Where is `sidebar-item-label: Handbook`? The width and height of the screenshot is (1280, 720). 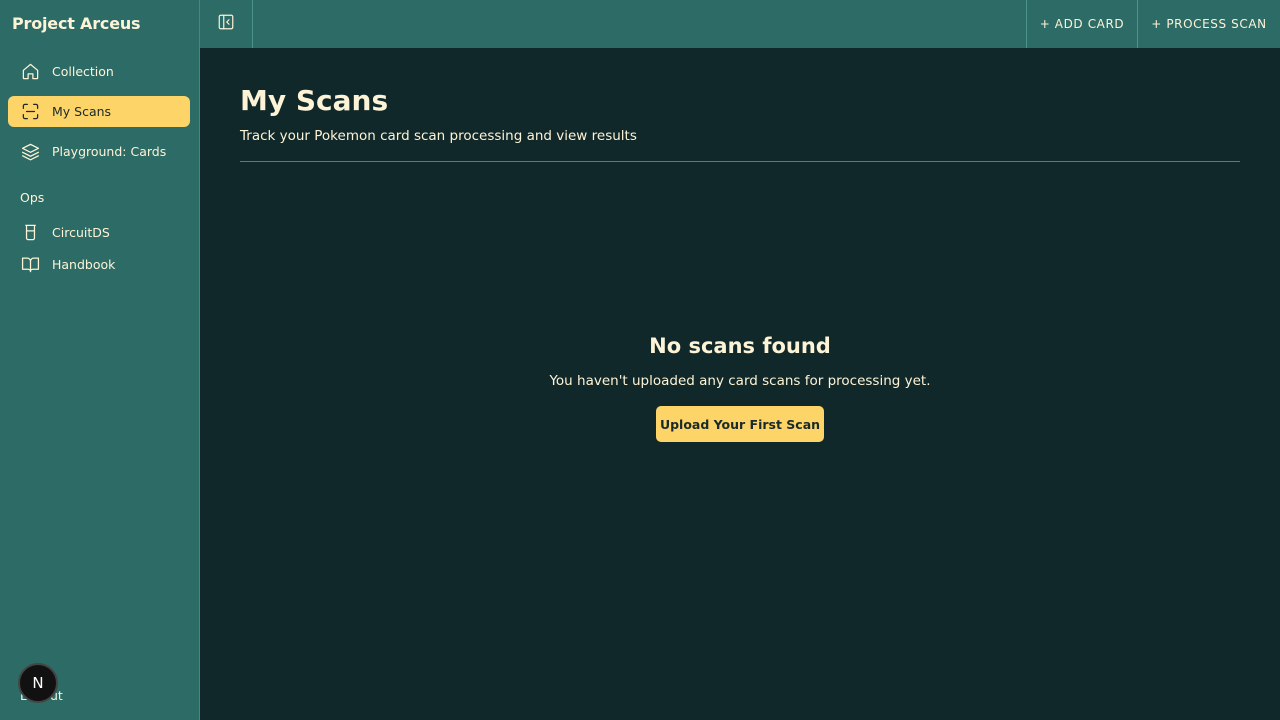 sidebar-item-label: Handbook is located at coordinates (84, 264).